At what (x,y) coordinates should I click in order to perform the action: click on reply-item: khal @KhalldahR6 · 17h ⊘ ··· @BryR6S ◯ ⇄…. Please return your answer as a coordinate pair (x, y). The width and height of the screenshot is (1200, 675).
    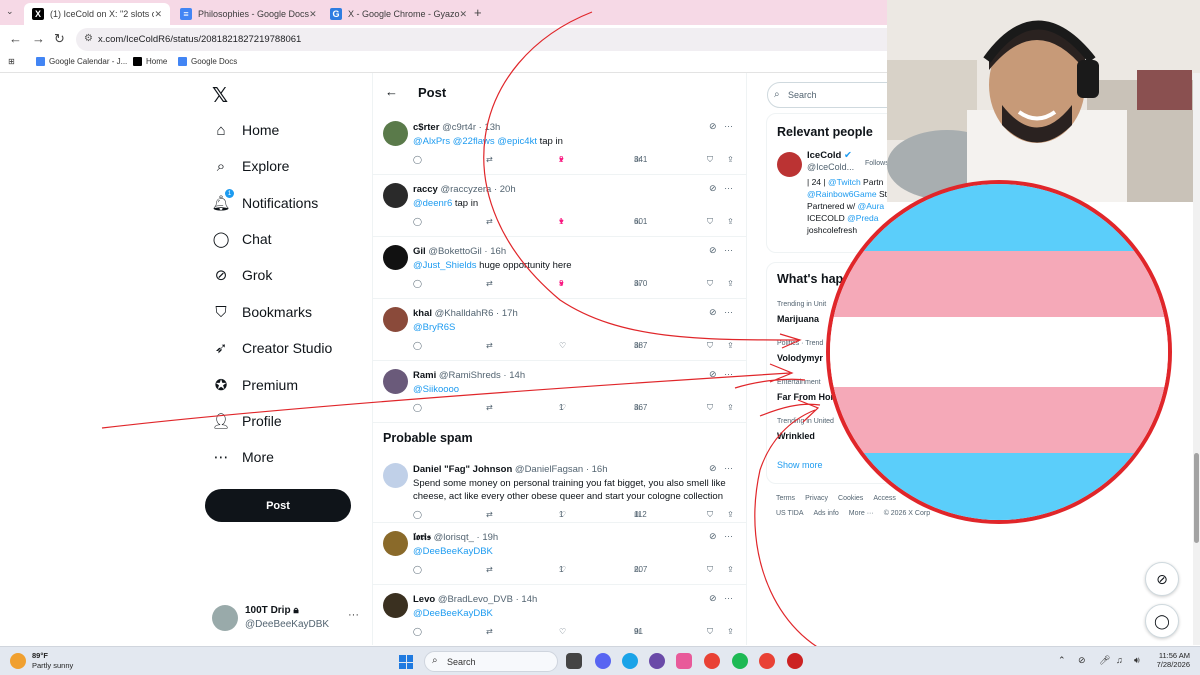
    Looking at the image, I should click on (559, 330).